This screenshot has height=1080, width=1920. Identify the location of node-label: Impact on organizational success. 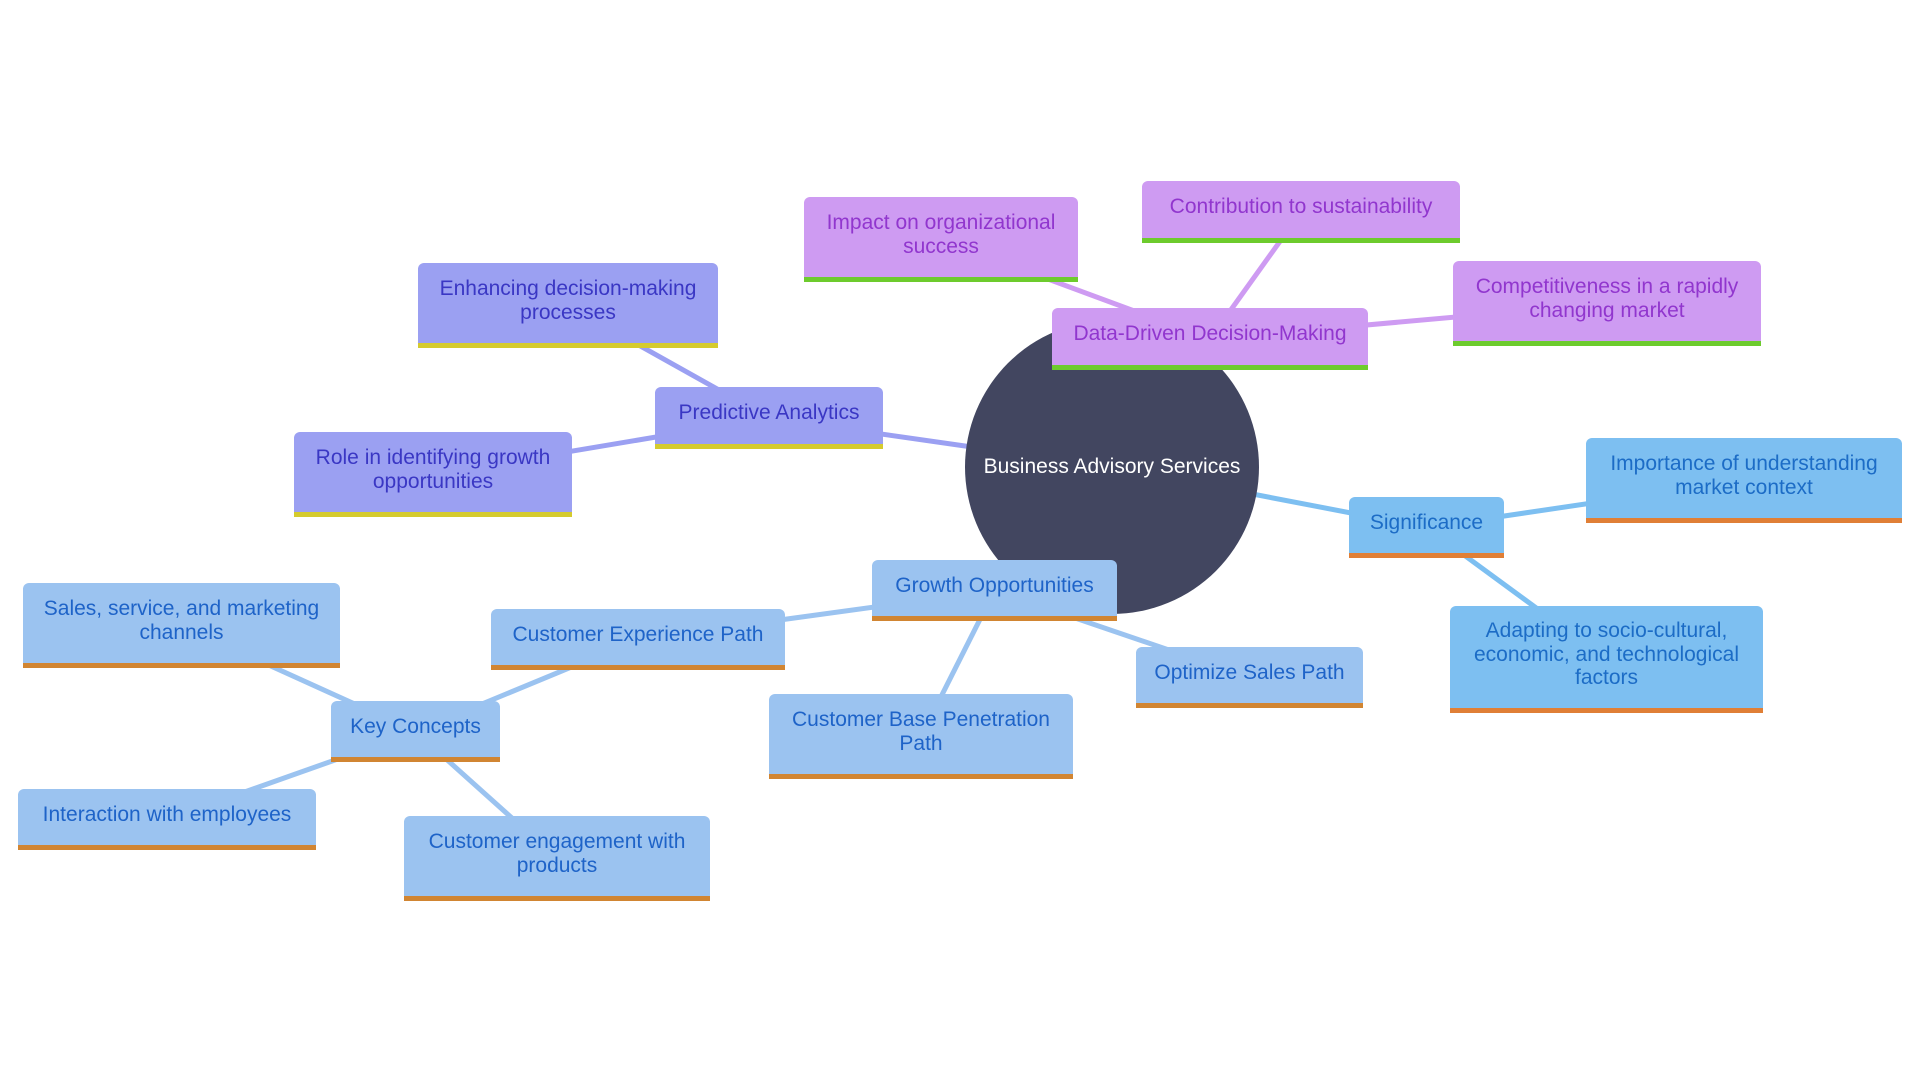
(941, 234).